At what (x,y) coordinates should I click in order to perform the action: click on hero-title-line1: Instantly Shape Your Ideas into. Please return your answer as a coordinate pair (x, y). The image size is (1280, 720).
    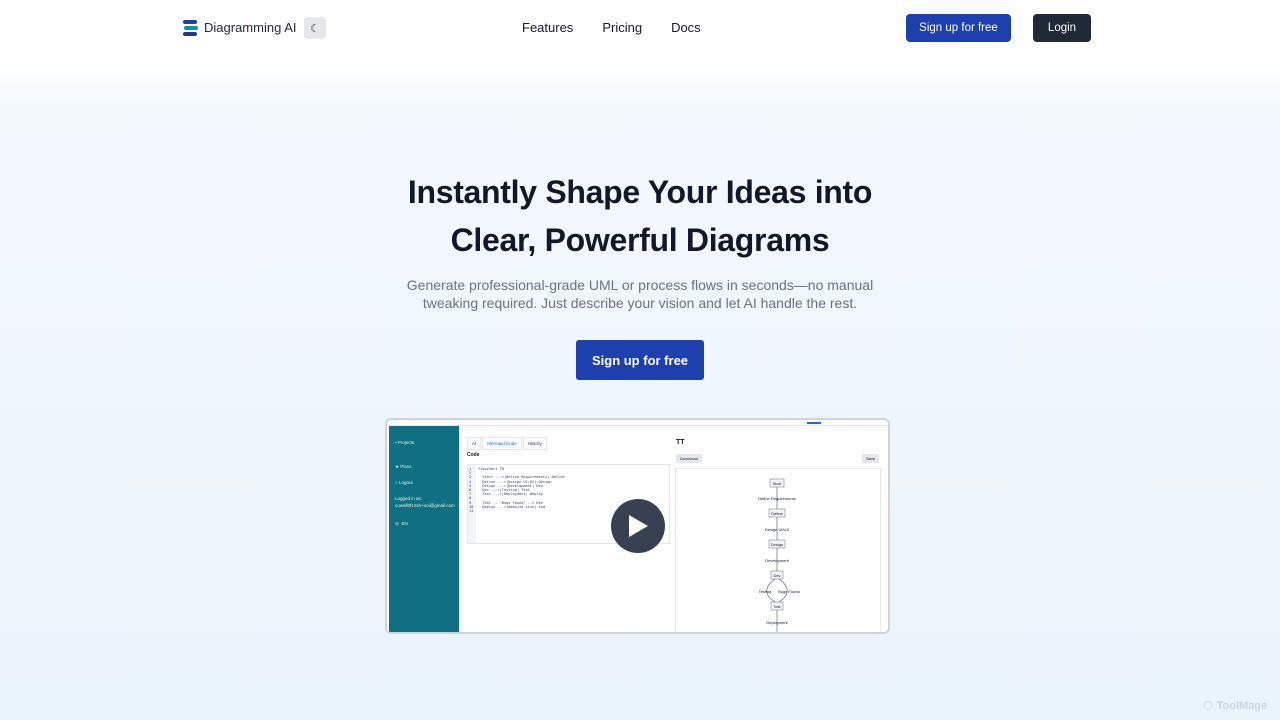
    Looking at the image, I should click on (640, 192).